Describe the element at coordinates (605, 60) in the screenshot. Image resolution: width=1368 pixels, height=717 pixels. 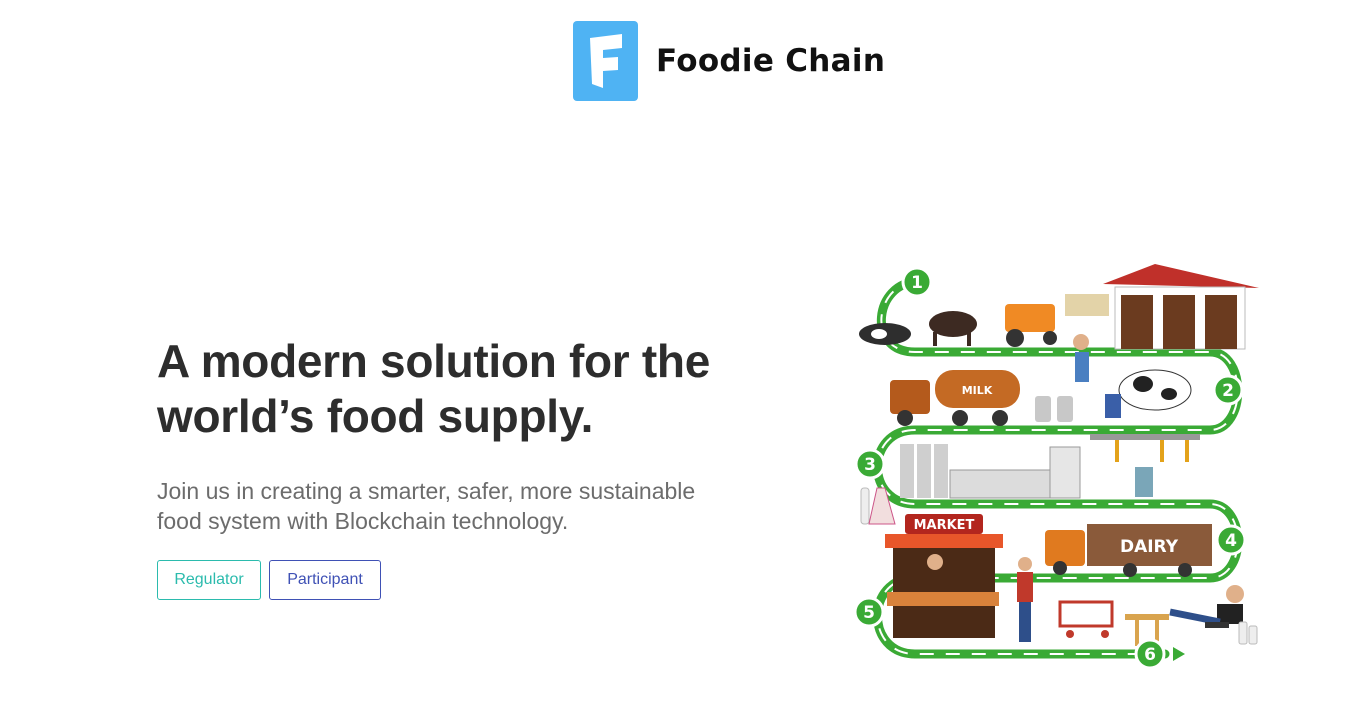
I see `foodie-chain-logo-icon` at that location.